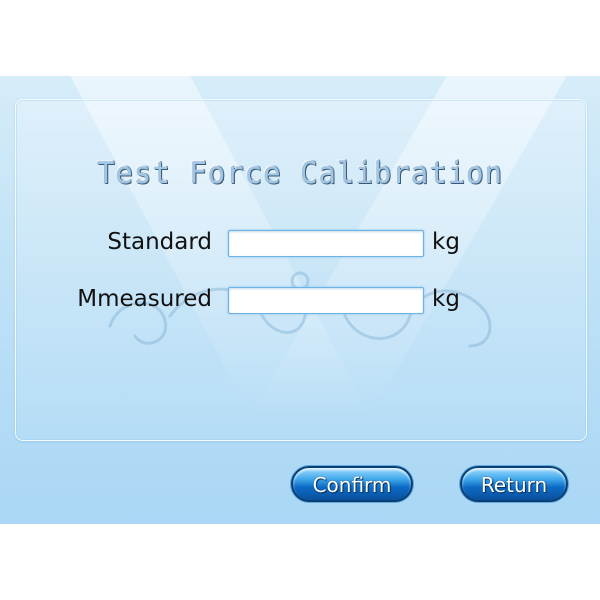  Describe the element at coordinates (446, 242) in the screenshot. I see `standard-unit-label: kg` at that location.